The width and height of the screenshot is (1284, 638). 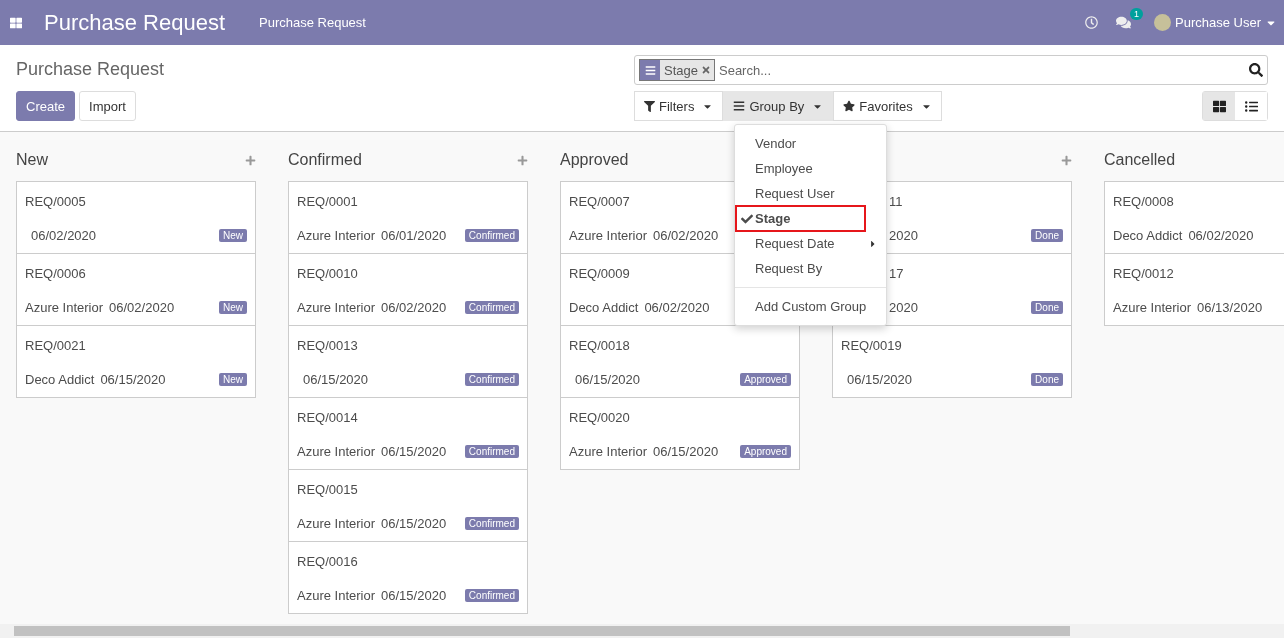 I want to click on request-reference: REQ/0013, so click(x=327, y=345).